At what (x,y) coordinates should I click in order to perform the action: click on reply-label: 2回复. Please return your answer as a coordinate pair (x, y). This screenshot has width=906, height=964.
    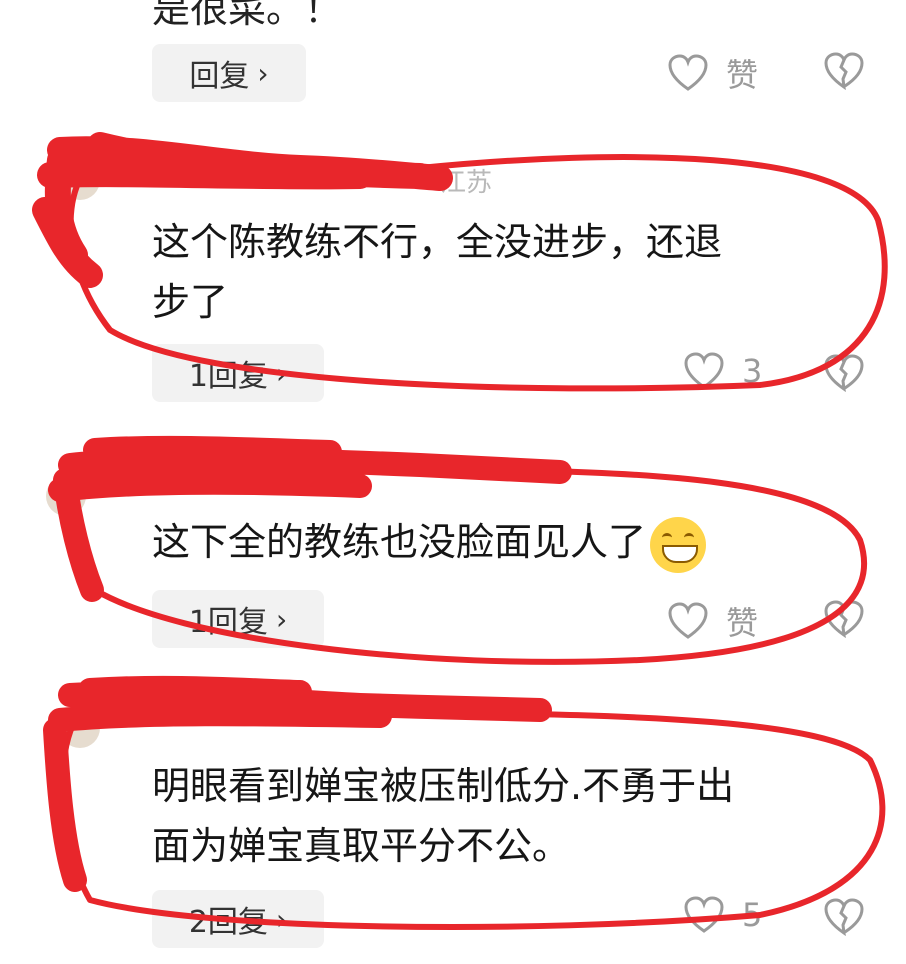
    Looking at the image, I should click on (228, 922).